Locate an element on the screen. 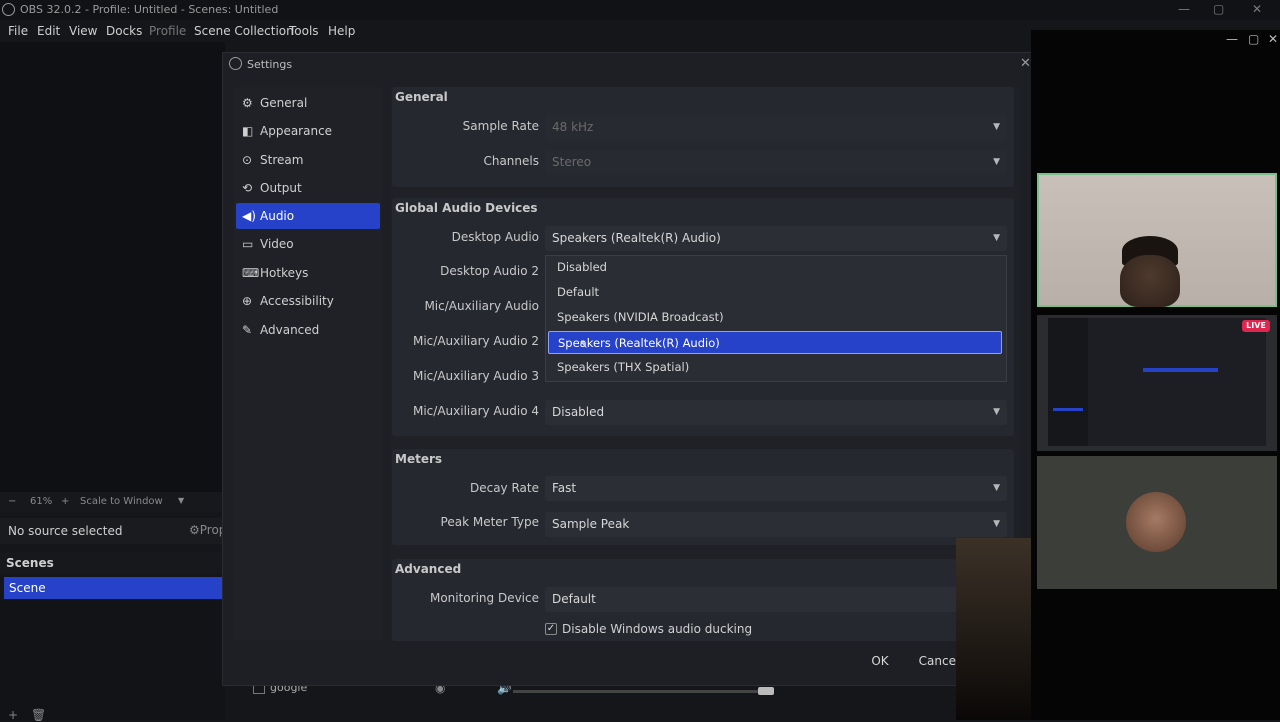 The image size is (1280, 722). speaker-icon: ◀) is located at coordinates (249, 216).